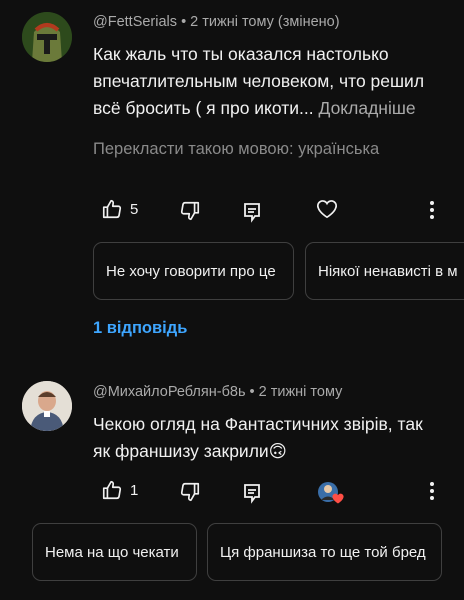  I want to click on author-name: @МихайлоРеблян-б8ь, so click(169, 392).